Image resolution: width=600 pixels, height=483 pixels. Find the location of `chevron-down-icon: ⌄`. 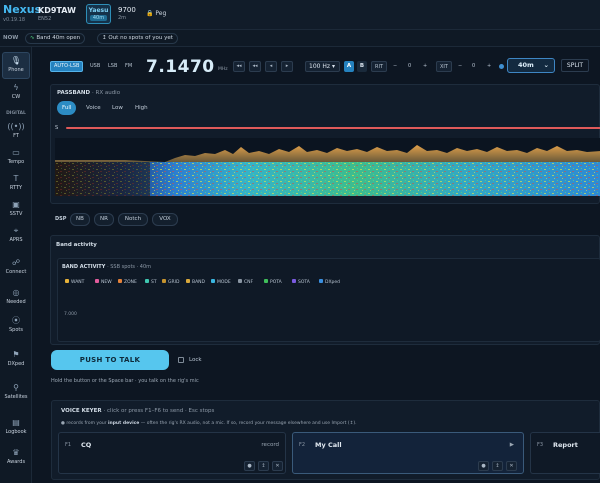

chevron-down-icon: ⌄ is located at coordinates (546, 65).